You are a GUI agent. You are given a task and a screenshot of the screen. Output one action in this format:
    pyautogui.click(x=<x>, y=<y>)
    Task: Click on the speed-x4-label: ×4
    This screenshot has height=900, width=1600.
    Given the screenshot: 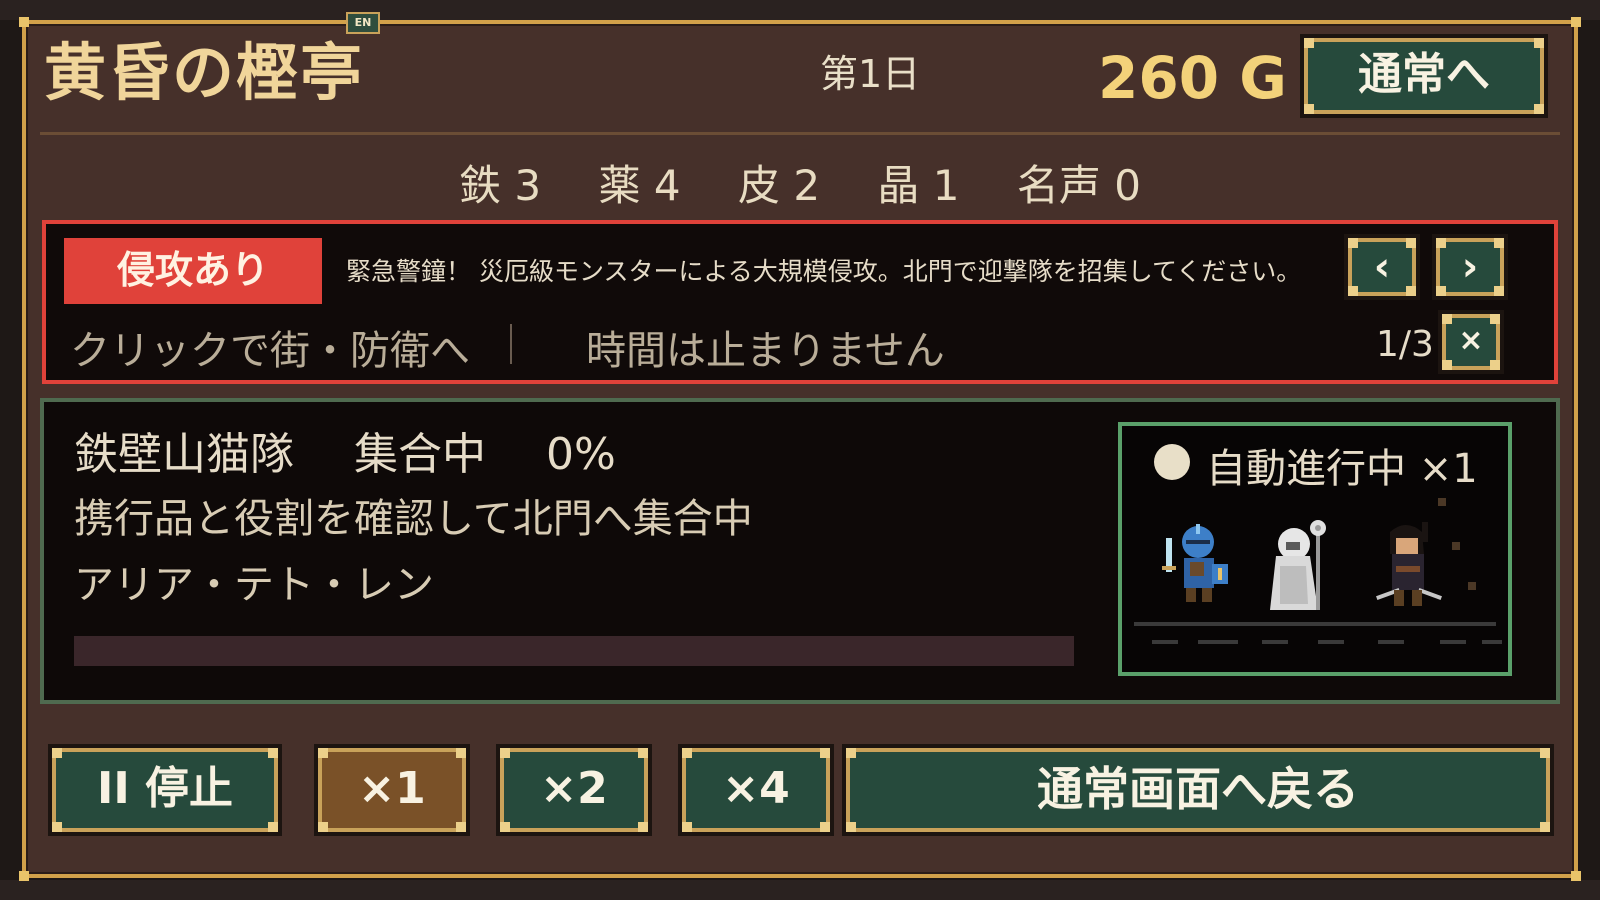 What is the action you would take?
    pyautogui.click(x=756, y=788)
    